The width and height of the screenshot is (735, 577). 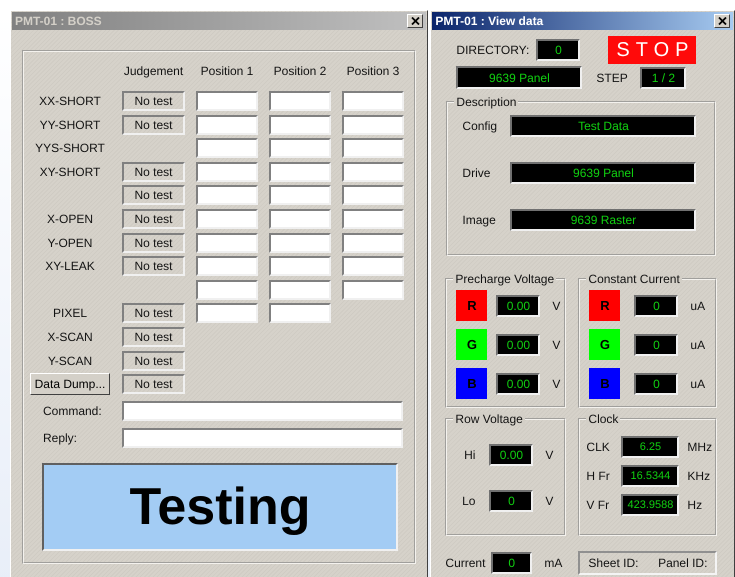 What do you see at coordinates (300, 71) in the screenshot?
I see `column-header: Position 2` at bounding box center [300, 71].